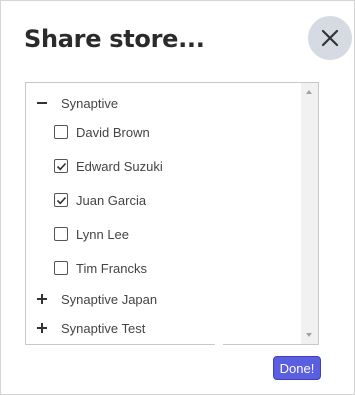  I want to click on tree-group-synaptive-japan: Synaptive Japan, so click(96, 299).